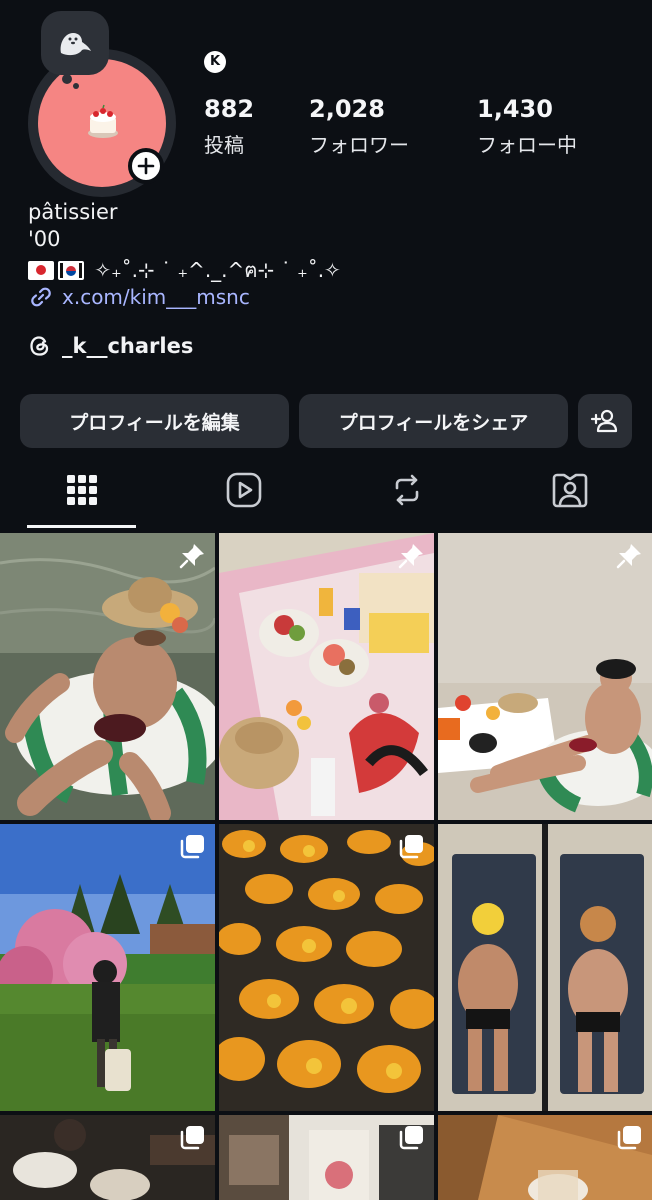 This screenshot has width=652, height=1200. Describe the element at coordinates (128, 346) in the screenshot. I see `threads-handle: _k__charles` at that location.